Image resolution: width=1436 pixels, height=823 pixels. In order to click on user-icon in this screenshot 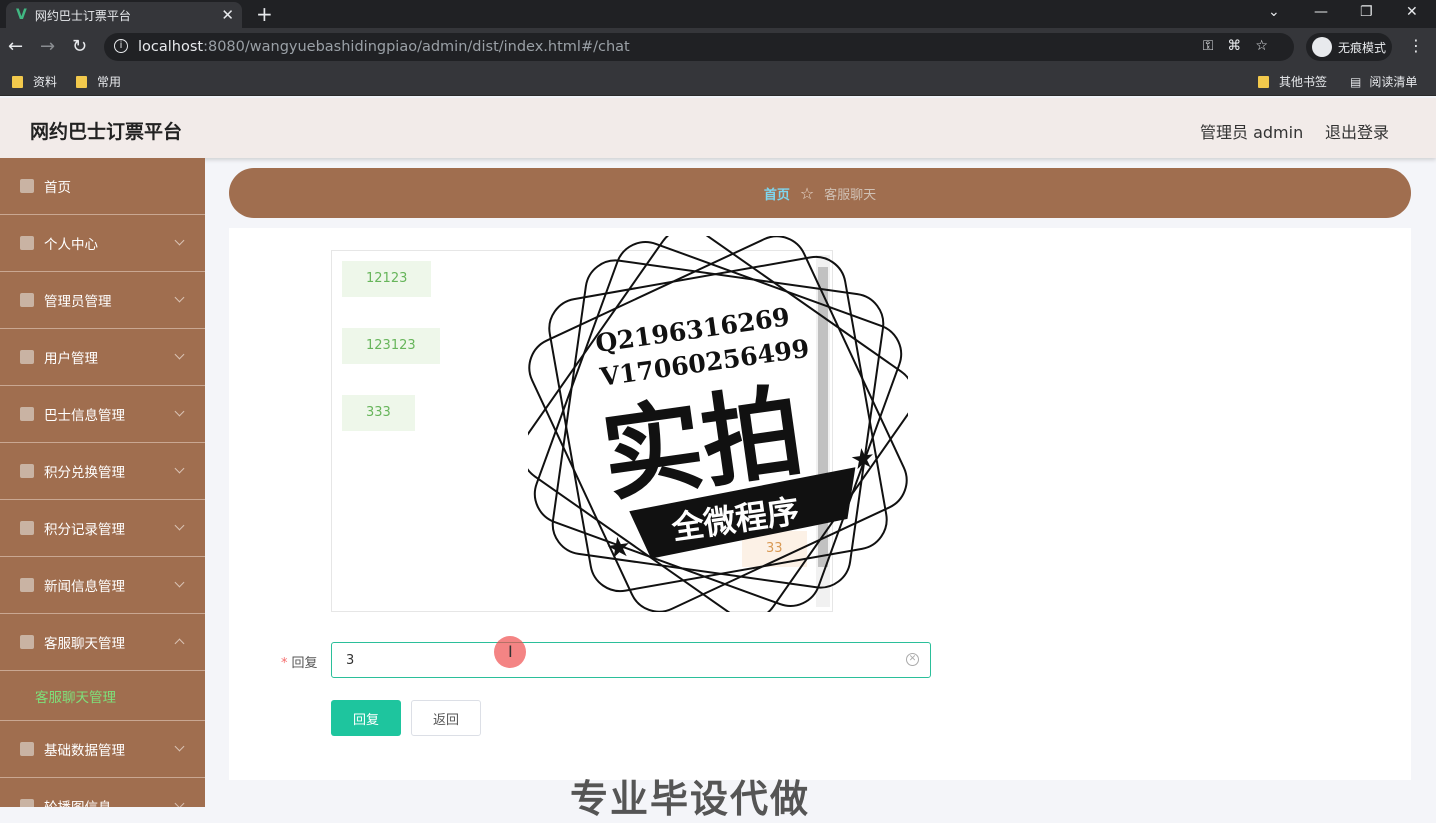, I will do `click(27, 243)`.